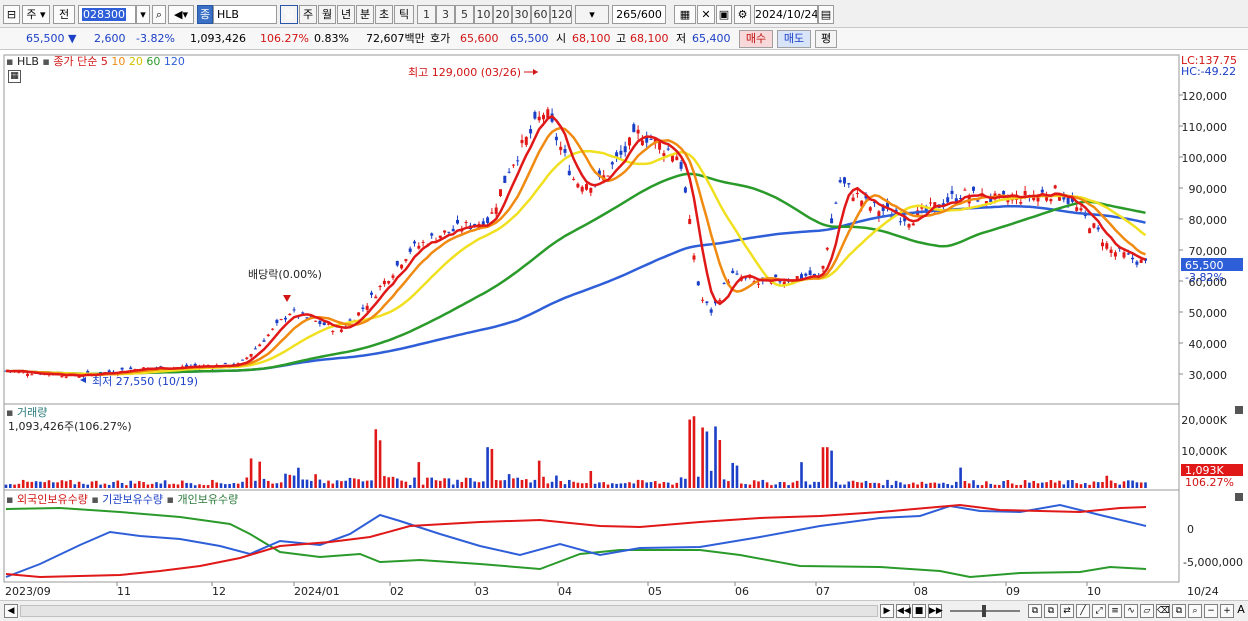  I want to click on period-year-button: 년, so click(346, 14).